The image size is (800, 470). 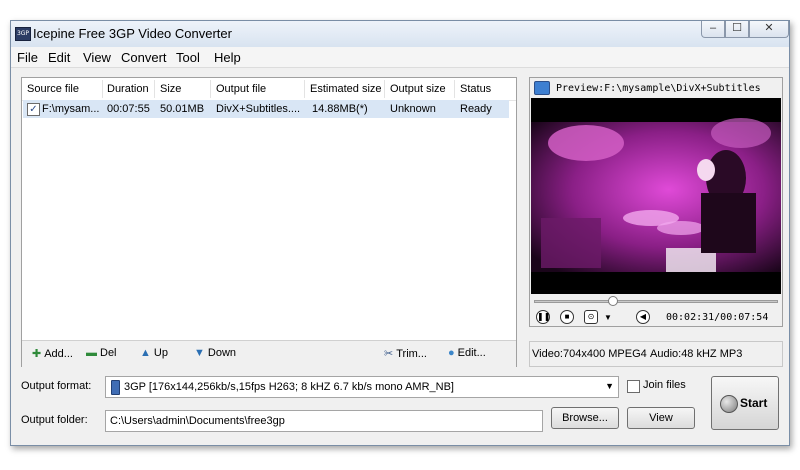 What do you see at coordinates (115, 387) in the screenshot?
I see `phone-icon` at bounding box center [115, 387].